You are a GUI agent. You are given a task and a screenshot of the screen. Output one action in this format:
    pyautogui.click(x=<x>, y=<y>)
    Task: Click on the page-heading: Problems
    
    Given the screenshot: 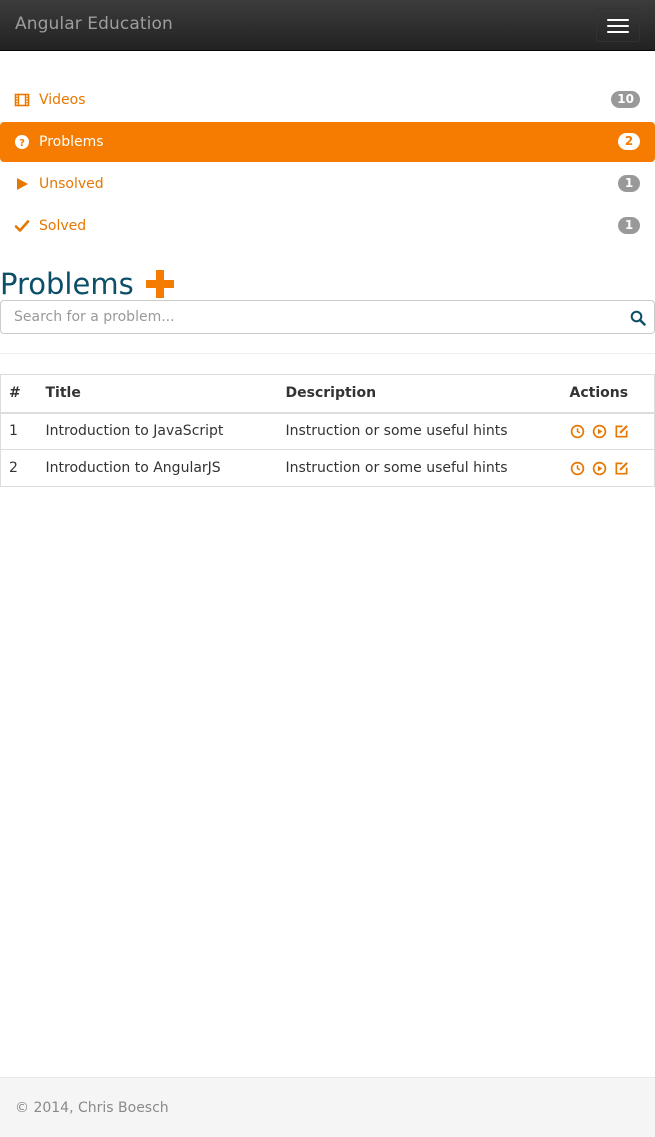 What is the action you would take?
    pyautogui.click(x=87, y=284)
    